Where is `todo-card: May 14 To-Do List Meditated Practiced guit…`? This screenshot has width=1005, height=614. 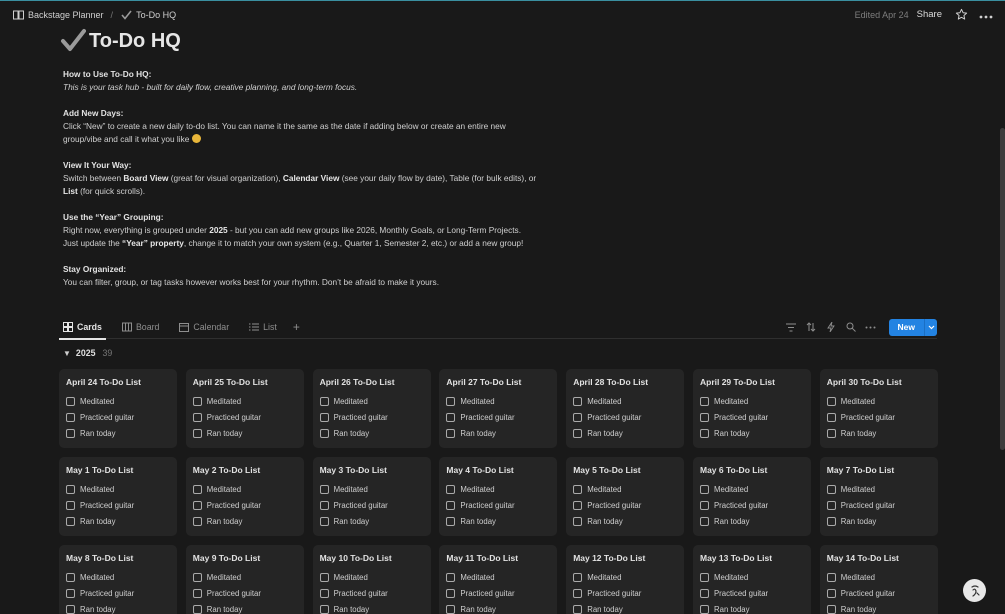
todo-card: May 14 To-Do List Meditated Practiced guit… is located at coordinates (878, 579).